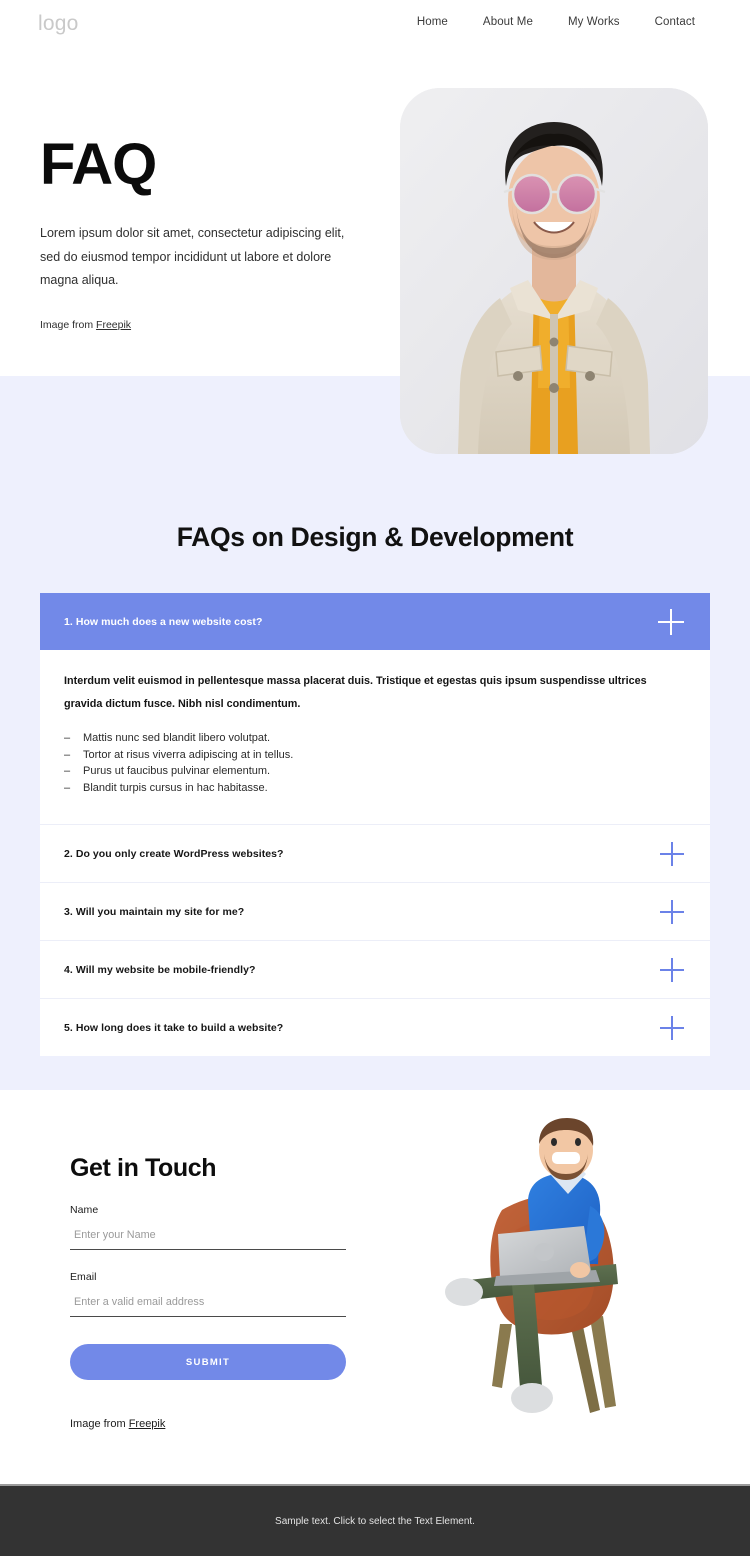  What do you see at coordinates (208, 1237) in the screenshot?
I see `name-input` at bounding box center [208, 1237].